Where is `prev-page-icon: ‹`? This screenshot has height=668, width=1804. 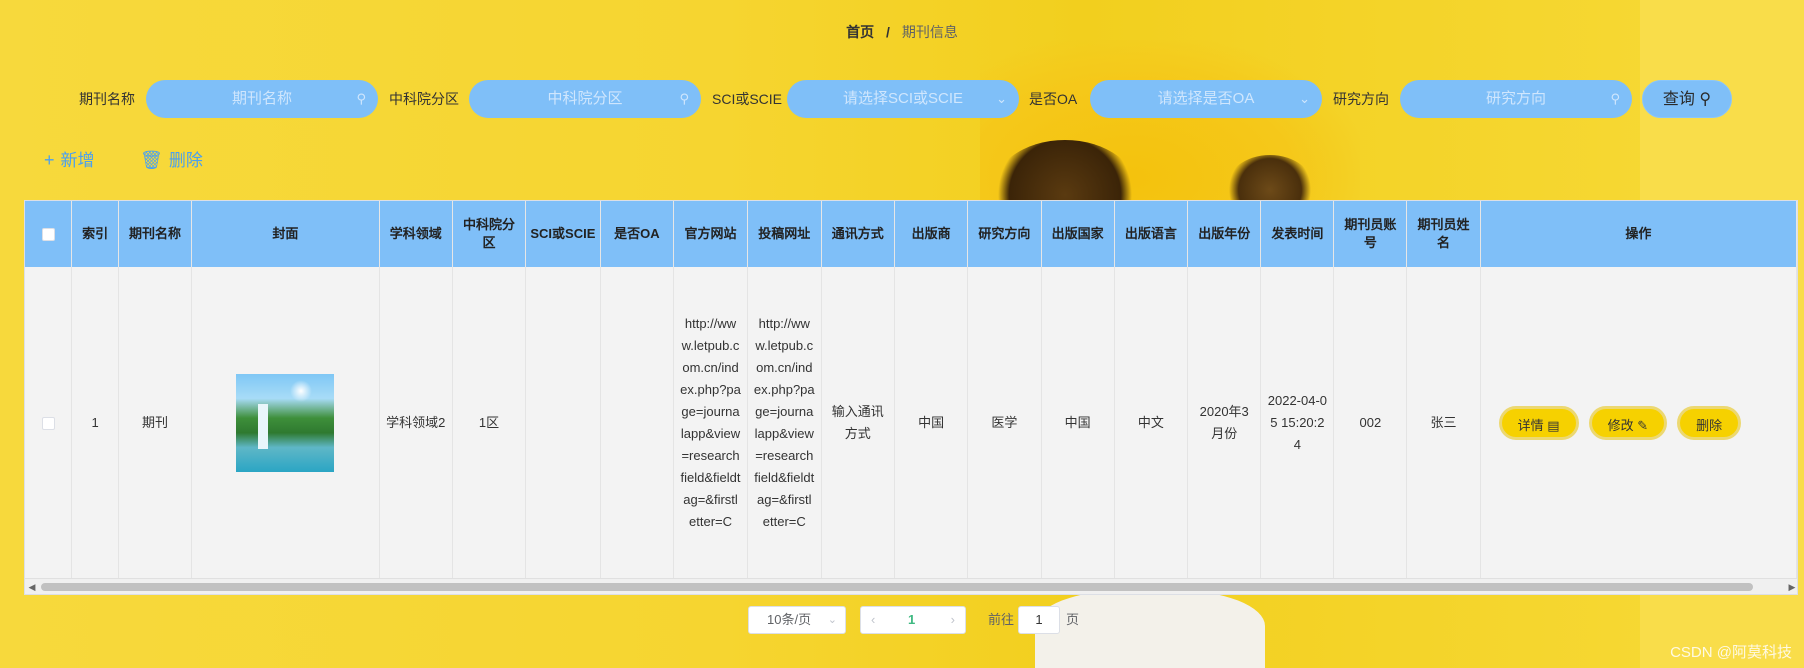 prev-page-icon: ‹ is located at coordinates (873, 620).